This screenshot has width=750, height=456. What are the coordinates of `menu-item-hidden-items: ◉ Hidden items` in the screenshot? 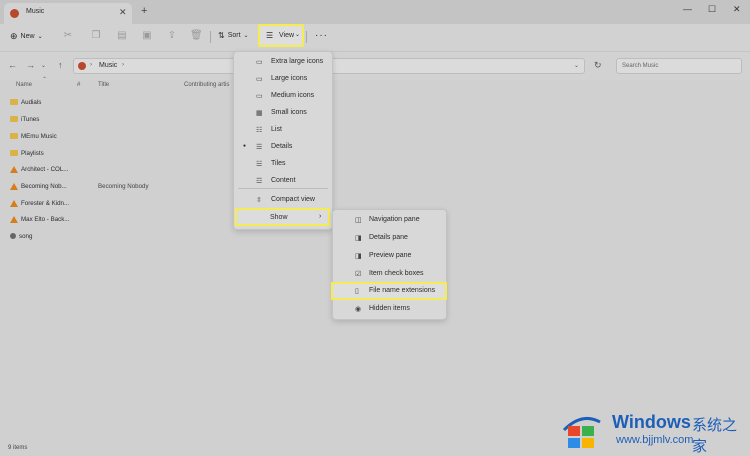 It's located at (389, 309).